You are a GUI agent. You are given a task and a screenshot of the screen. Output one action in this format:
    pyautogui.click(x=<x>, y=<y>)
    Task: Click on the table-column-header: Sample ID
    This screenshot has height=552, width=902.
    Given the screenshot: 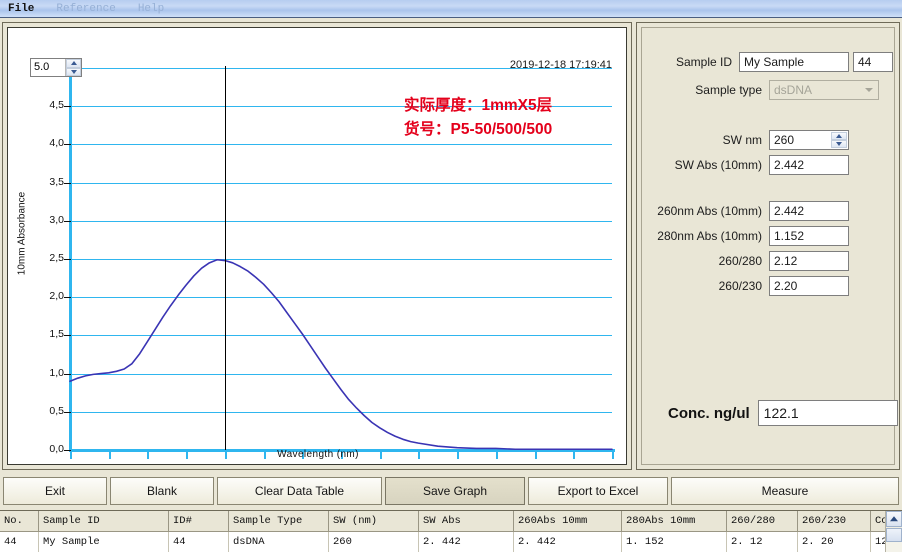 What is the action you would take?
    pyautogui.click(x=103, y=521)
    